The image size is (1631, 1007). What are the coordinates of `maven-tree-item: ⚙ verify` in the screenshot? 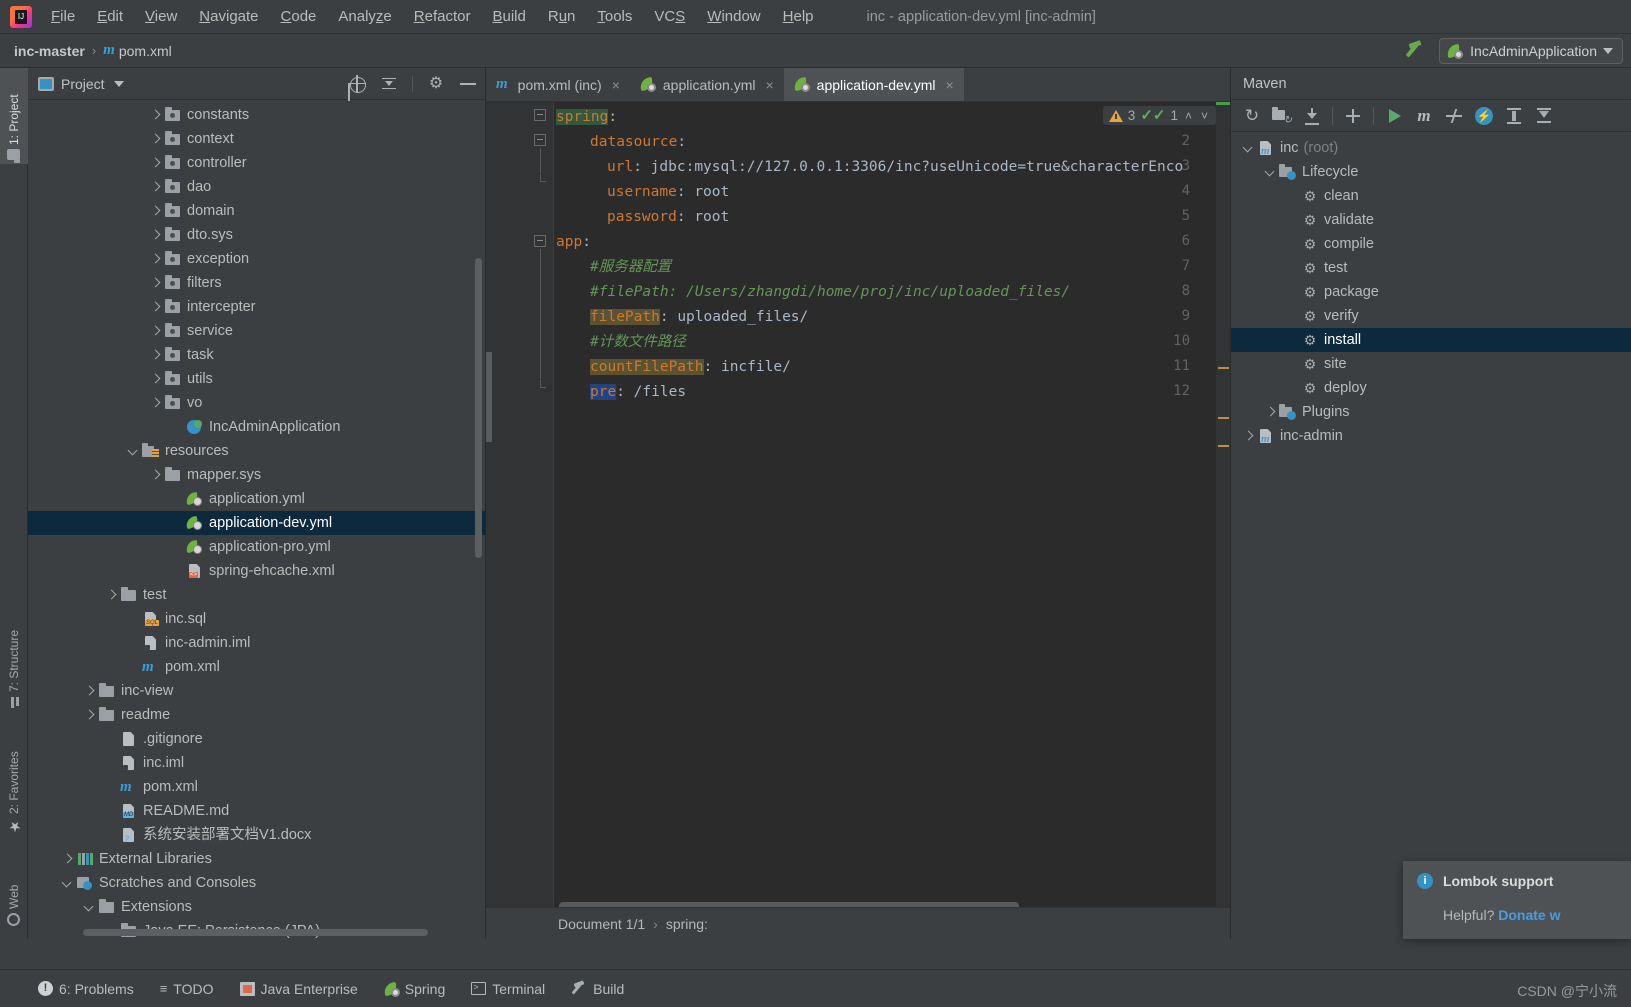 It's located at (1431, 316).